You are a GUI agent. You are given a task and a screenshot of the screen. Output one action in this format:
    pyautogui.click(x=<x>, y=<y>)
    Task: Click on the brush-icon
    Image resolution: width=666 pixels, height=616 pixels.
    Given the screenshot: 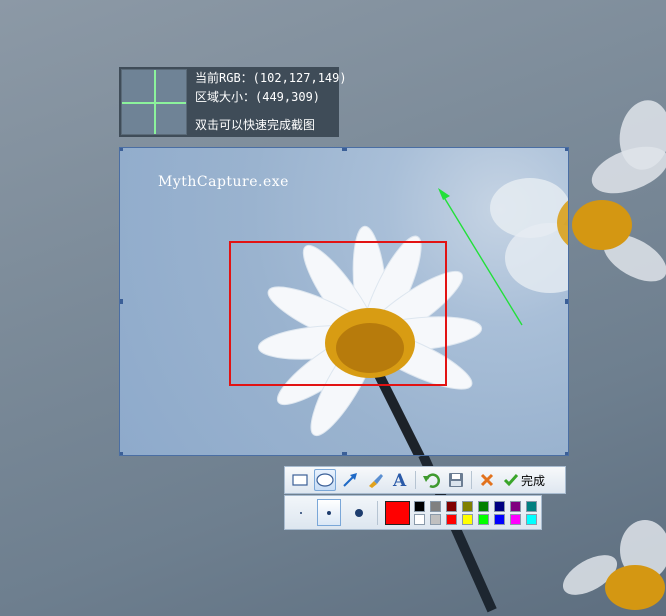 What is the action you would take?
    pyautogui.click(x=376, y=481)
    